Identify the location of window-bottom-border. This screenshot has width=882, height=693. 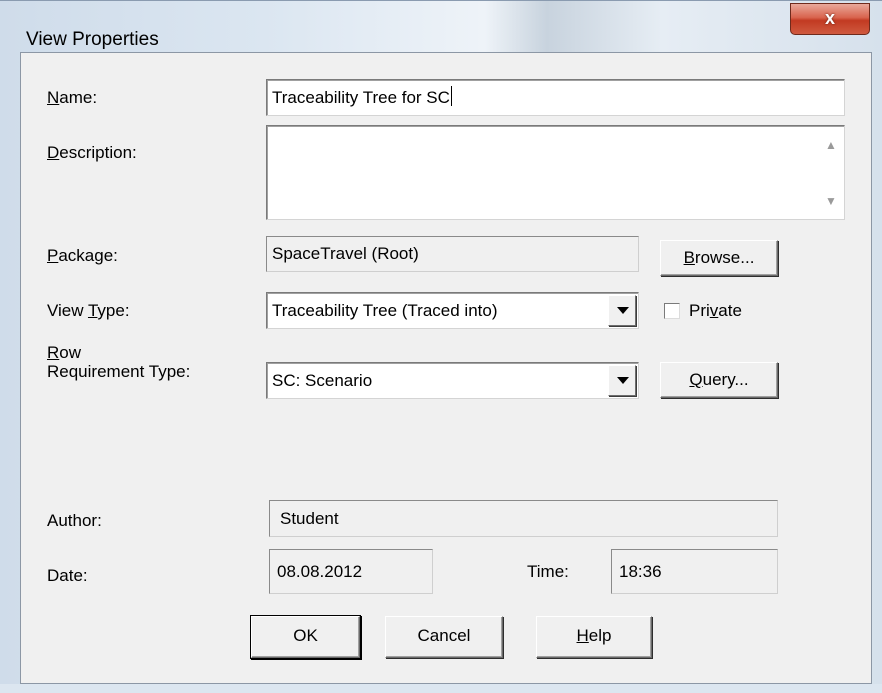
(441, 688).